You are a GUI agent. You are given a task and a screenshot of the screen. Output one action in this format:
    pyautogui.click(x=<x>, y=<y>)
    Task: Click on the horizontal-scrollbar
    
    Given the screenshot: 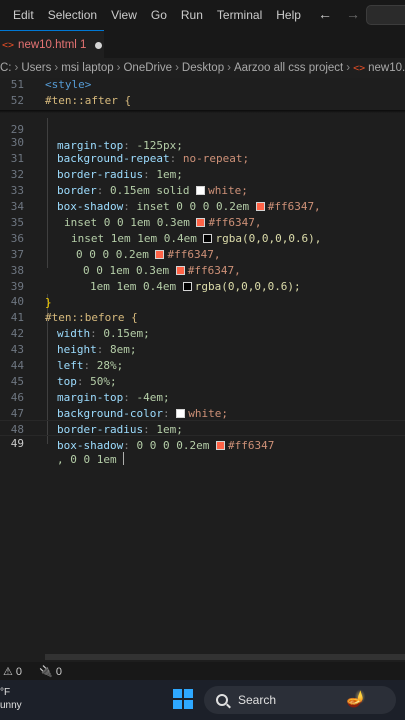 What is the action you would take?
    pyautogui.click(x=225, y=657)
    